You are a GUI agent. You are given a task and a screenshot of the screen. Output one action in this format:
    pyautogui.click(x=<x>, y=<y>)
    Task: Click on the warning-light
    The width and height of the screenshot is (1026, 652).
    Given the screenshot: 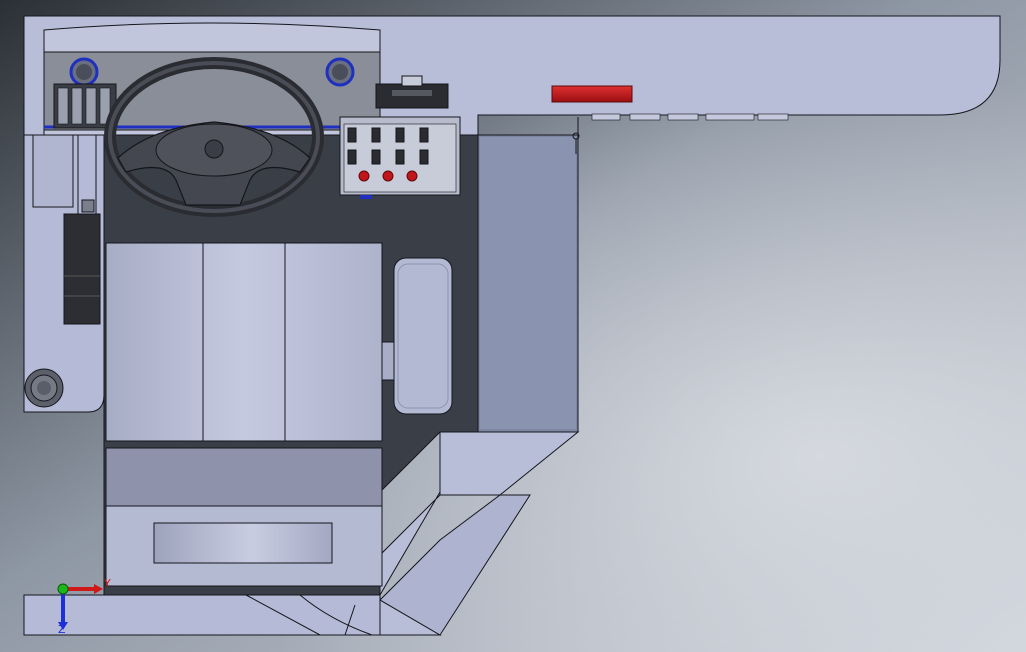 What is the action you would take?
    pyautogui.click(x=592, y=94)
    